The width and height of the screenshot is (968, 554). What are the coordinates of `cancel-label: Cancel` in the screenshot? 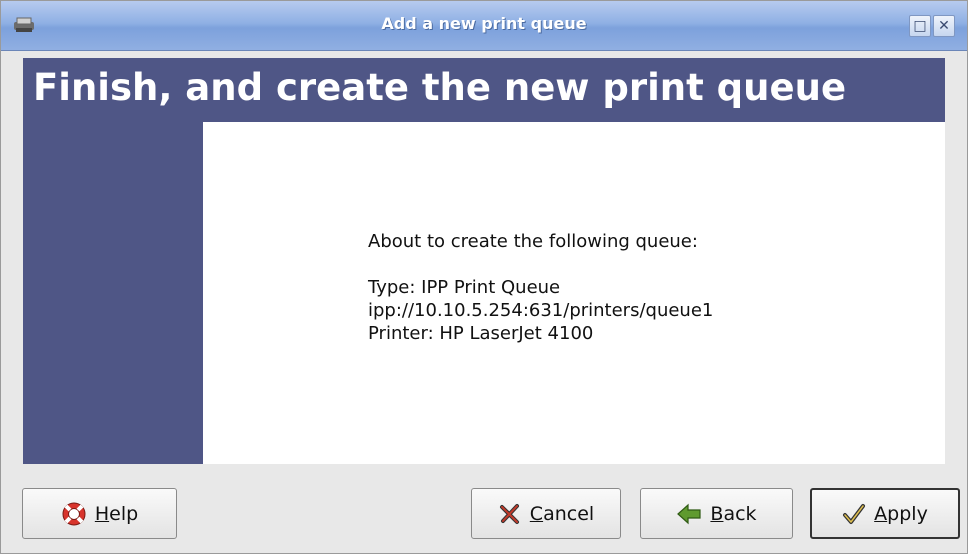 It's located at (562, 513).